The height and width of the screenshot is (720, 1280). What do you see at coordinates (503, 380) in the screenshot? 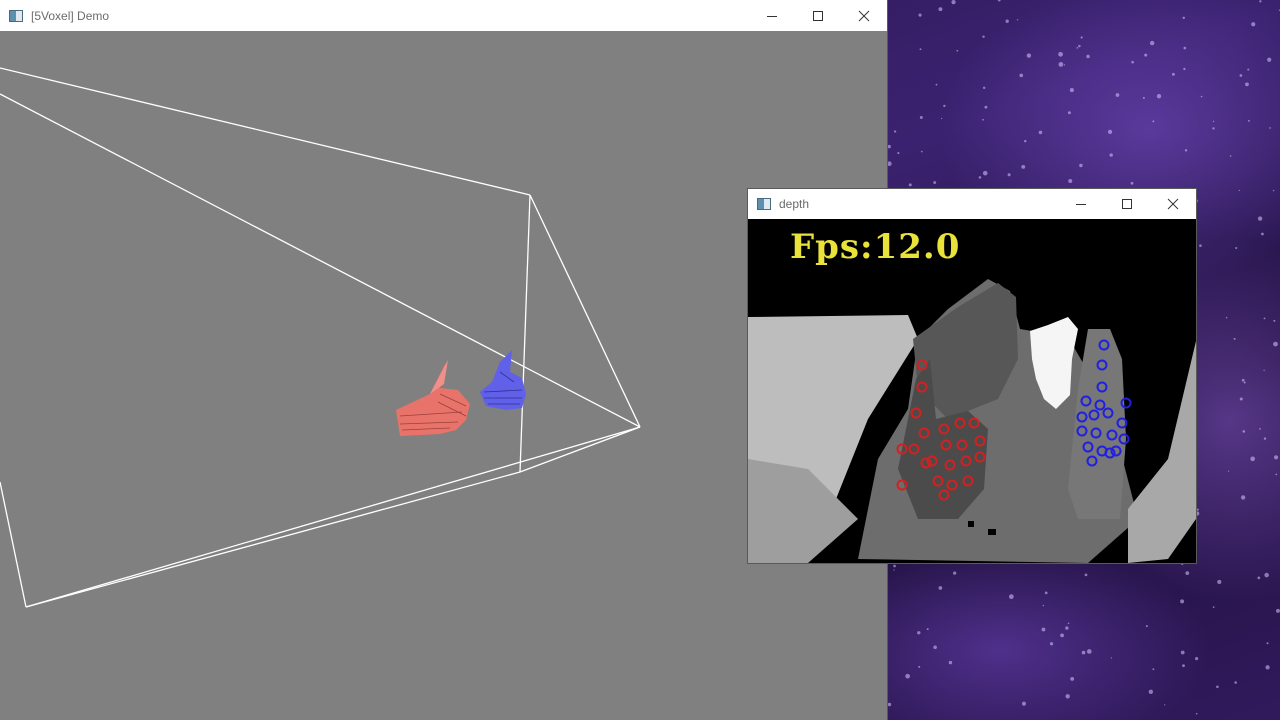
I see `right-hand-voxel-mesh` at bounding box center [503, 380].